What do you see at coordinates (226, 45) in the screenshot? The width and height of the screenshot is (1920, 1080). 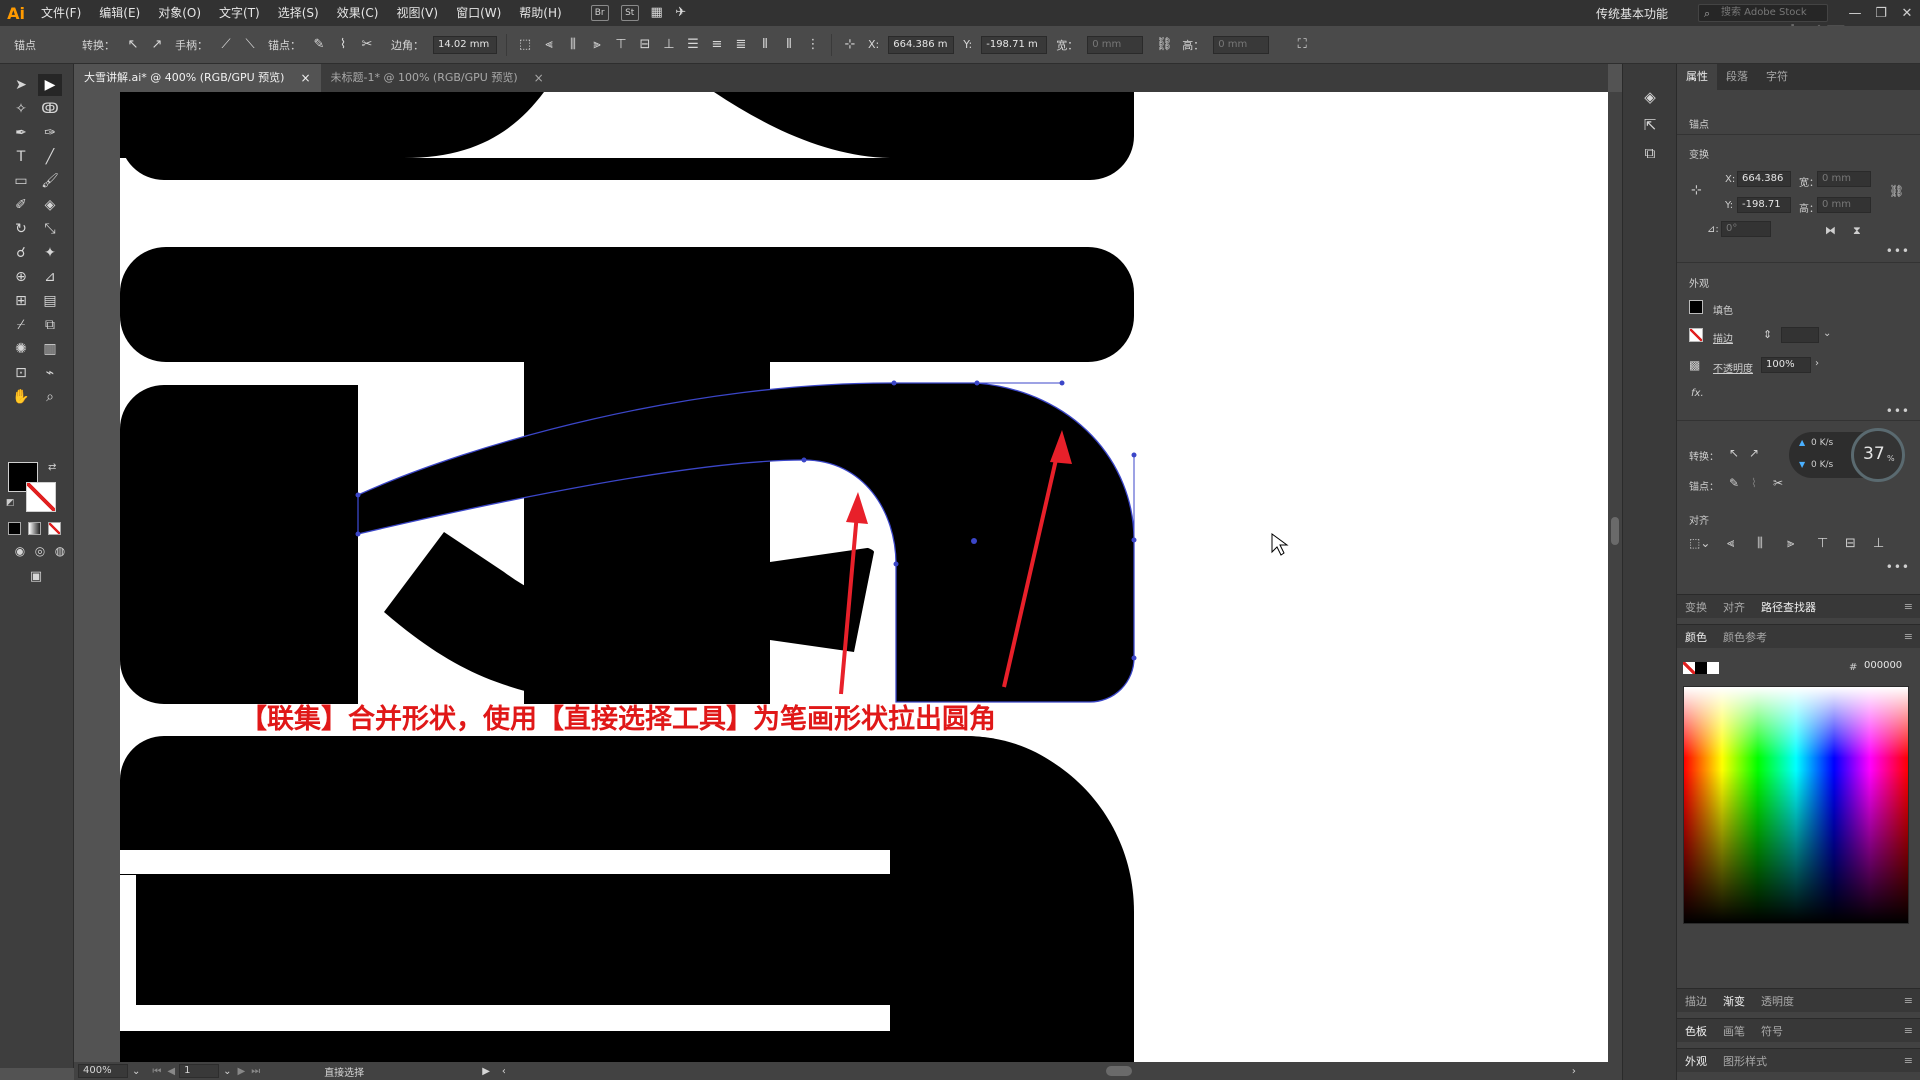 I see `show-handles-icon: ⟋` at bounding box center [226, 45].